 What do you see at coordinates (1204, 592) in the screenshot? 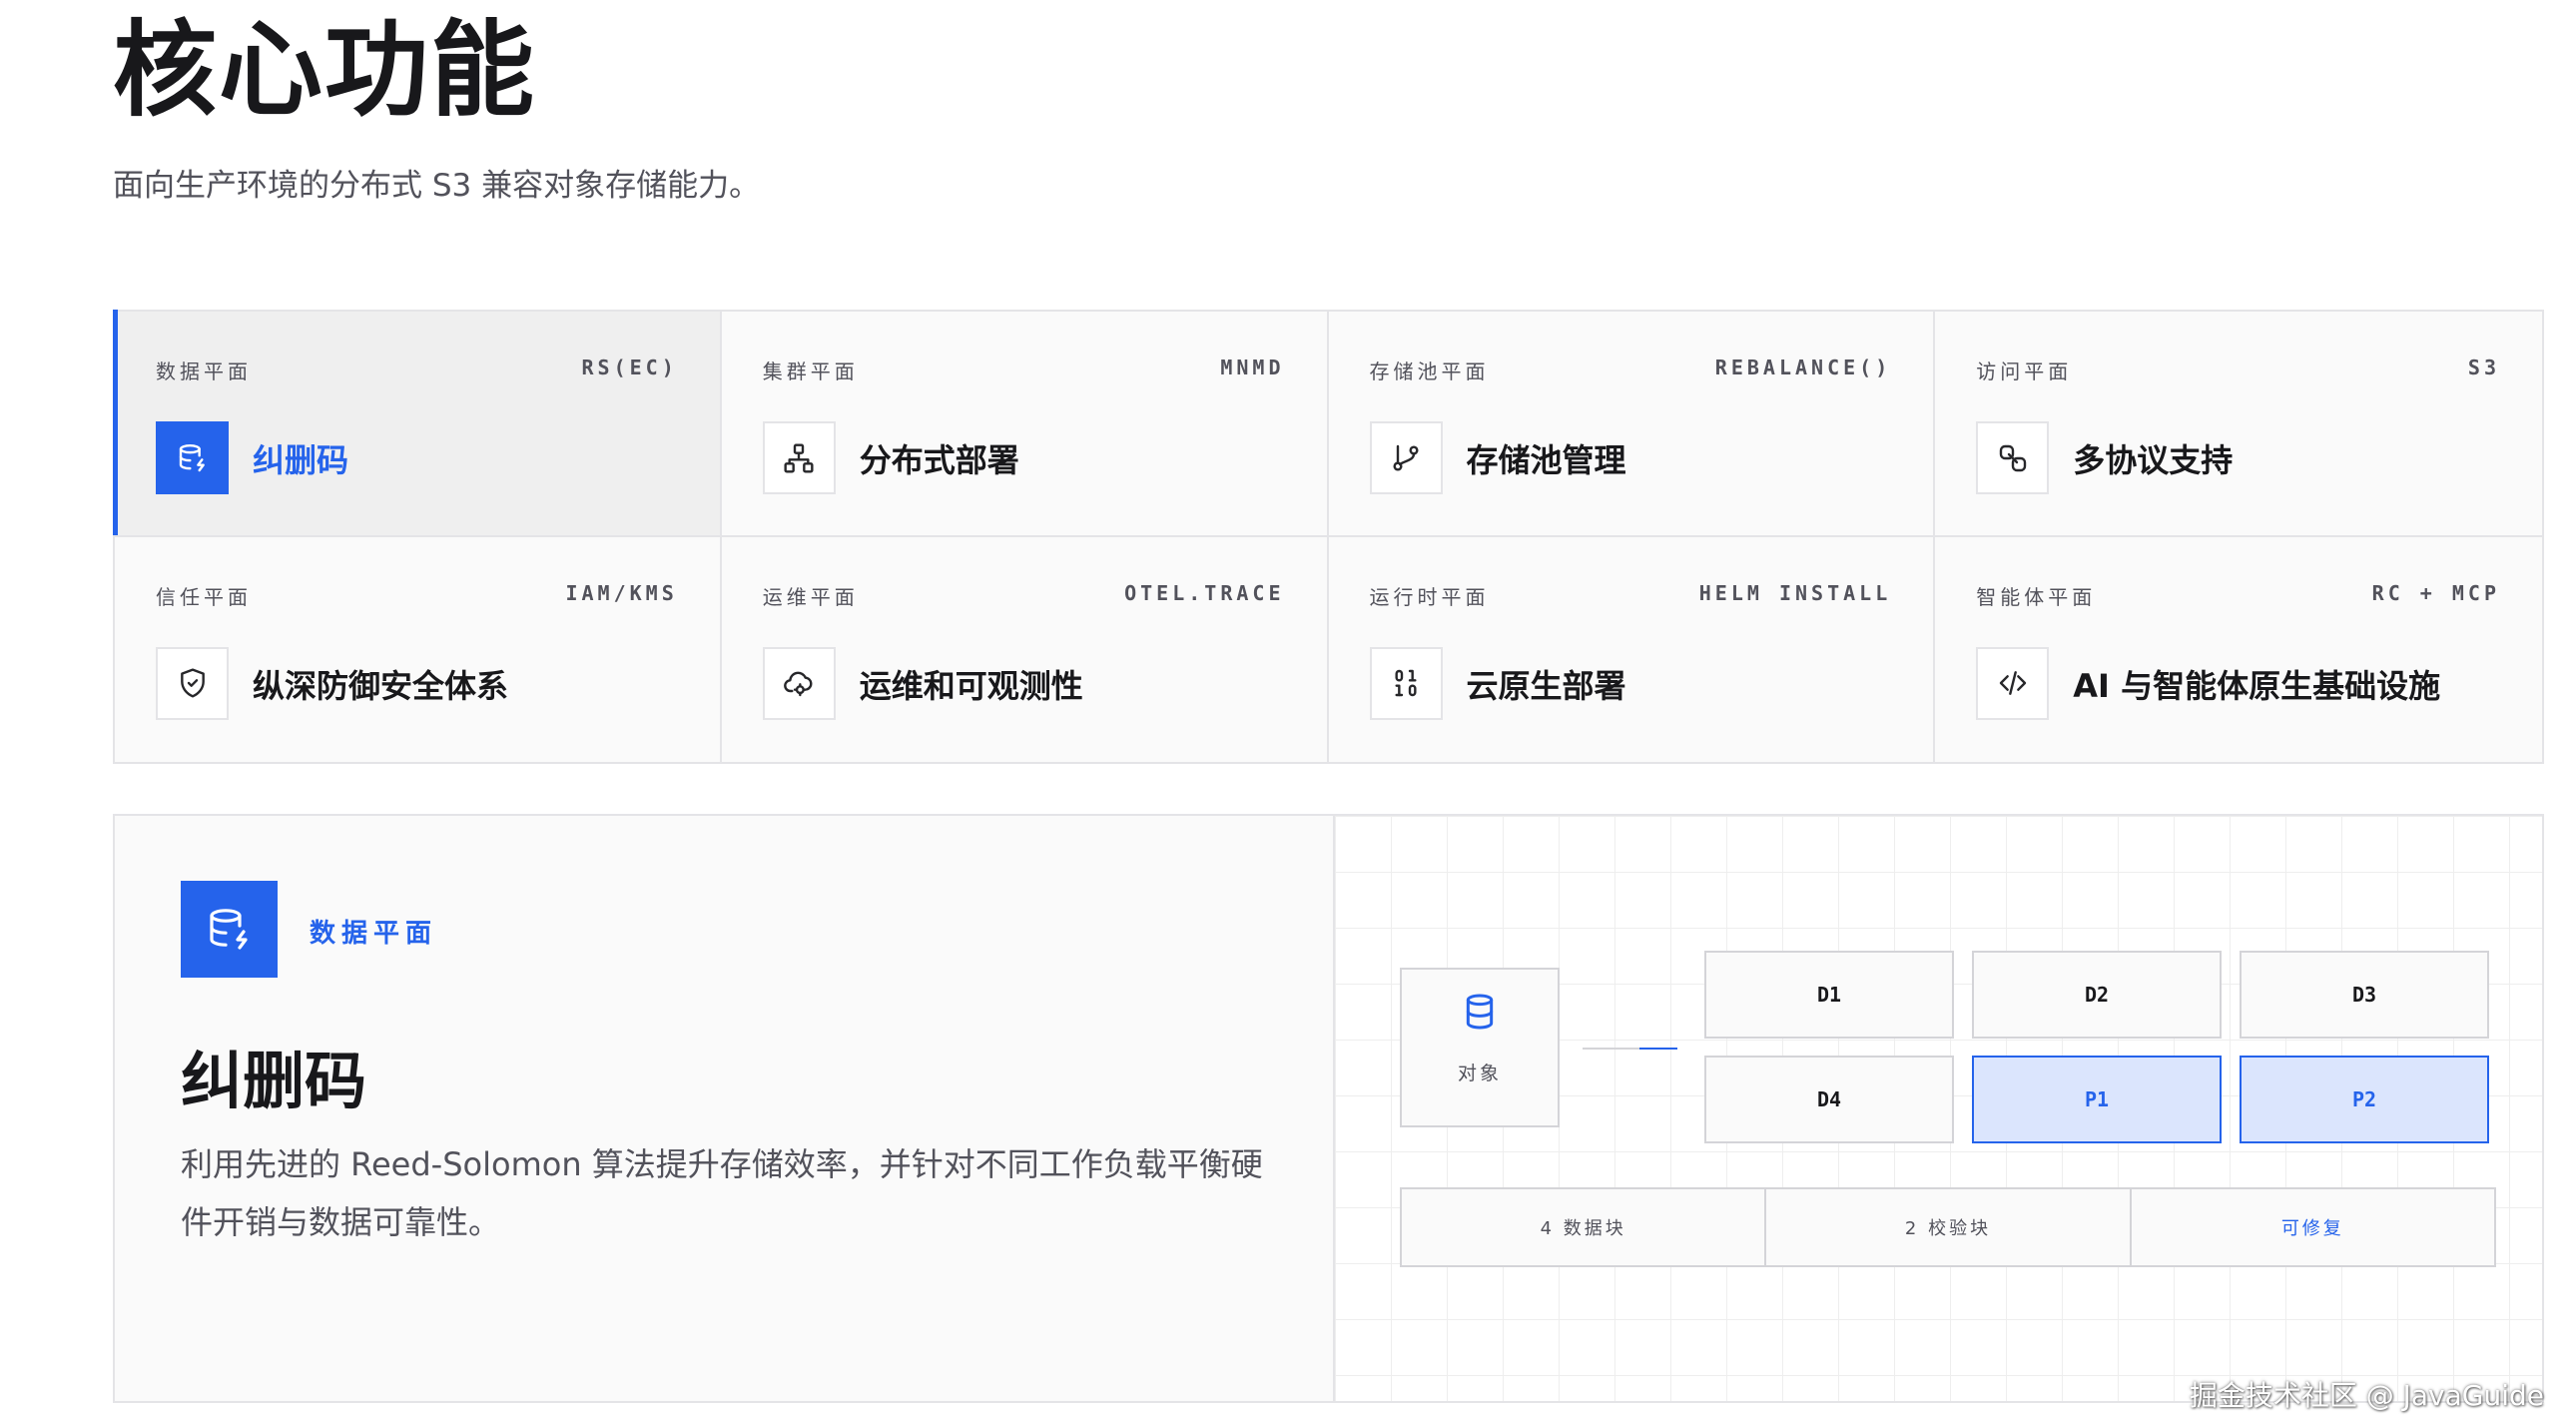
I see `feature-tag: OTEL.TRACE` at bounding box center [1204, 592].